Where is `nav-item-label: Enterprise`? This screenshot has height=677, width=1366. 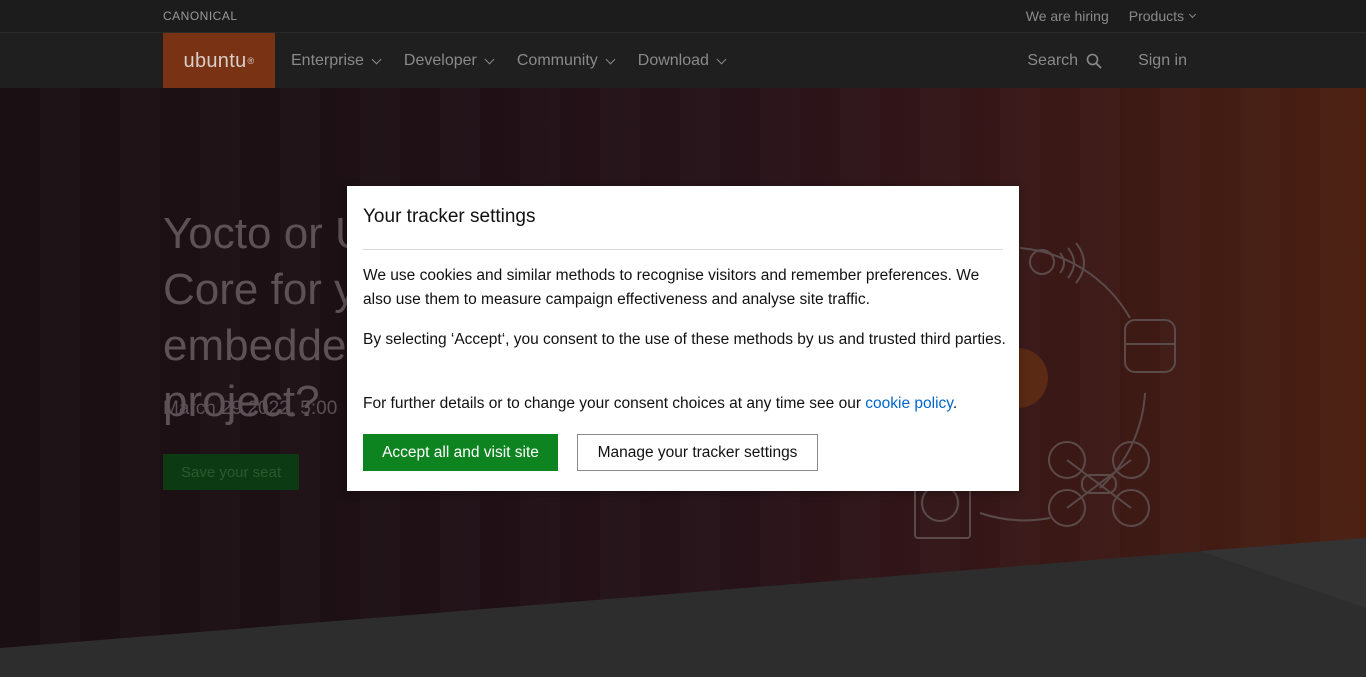
nav-item-label: Enterprise is located at coordinates (327, 60).